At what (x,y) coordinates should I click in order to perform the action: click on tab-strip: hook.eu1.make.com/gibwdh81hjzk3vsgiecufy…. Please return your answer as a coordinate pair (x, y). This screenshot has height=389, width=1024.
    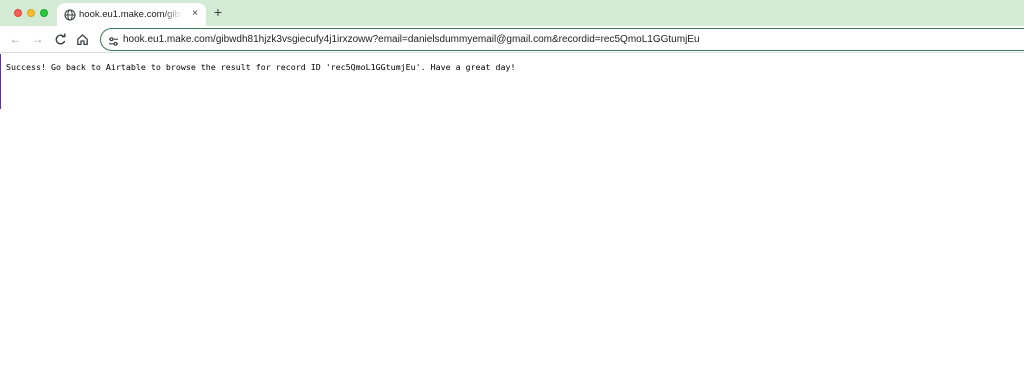
    Looking at the image, I should click on (512, 13).